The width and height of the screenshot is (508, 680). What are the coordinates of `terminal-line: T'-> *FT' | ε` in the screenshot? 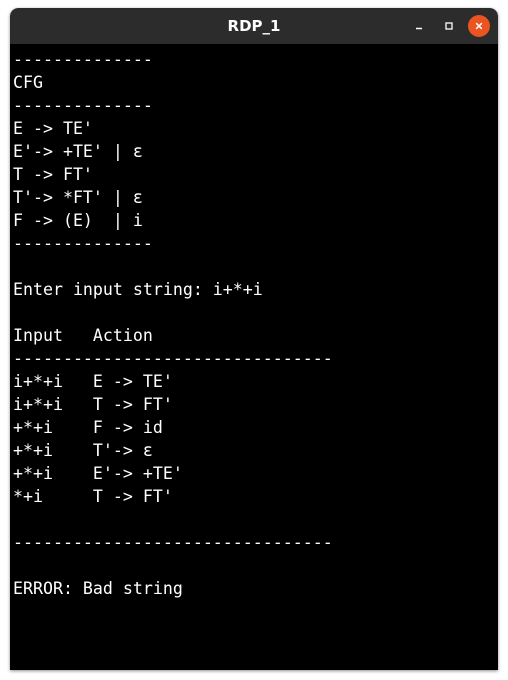 It's located at (78, 197).